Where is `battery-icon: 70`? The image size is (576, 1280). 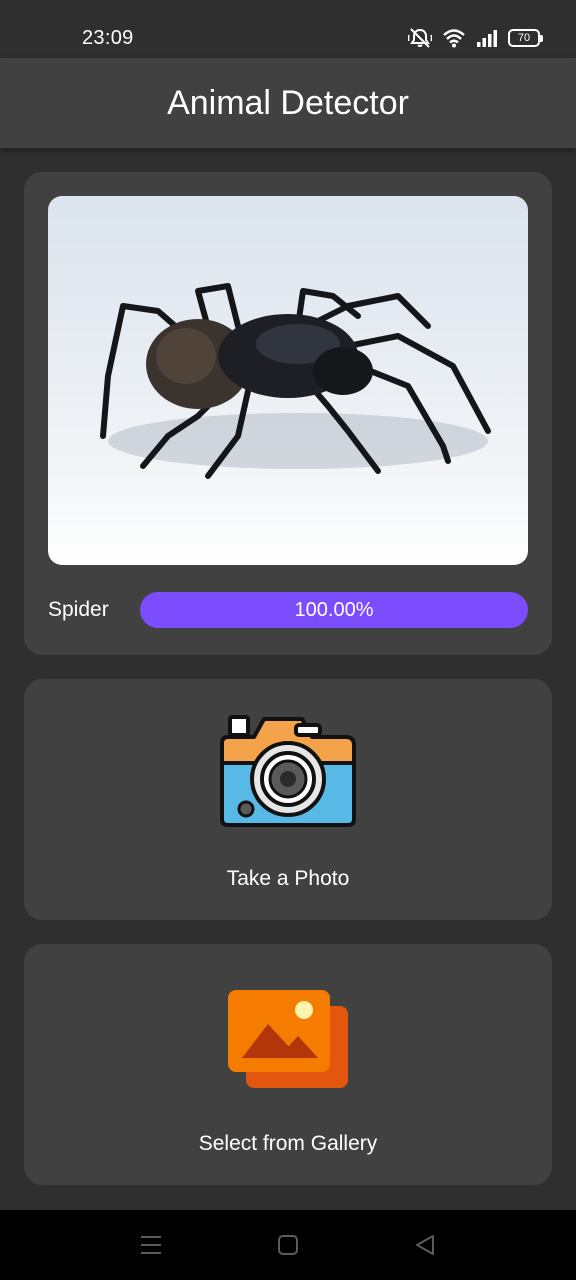 battery-icon: 70 is located at coordinates (525, 38).